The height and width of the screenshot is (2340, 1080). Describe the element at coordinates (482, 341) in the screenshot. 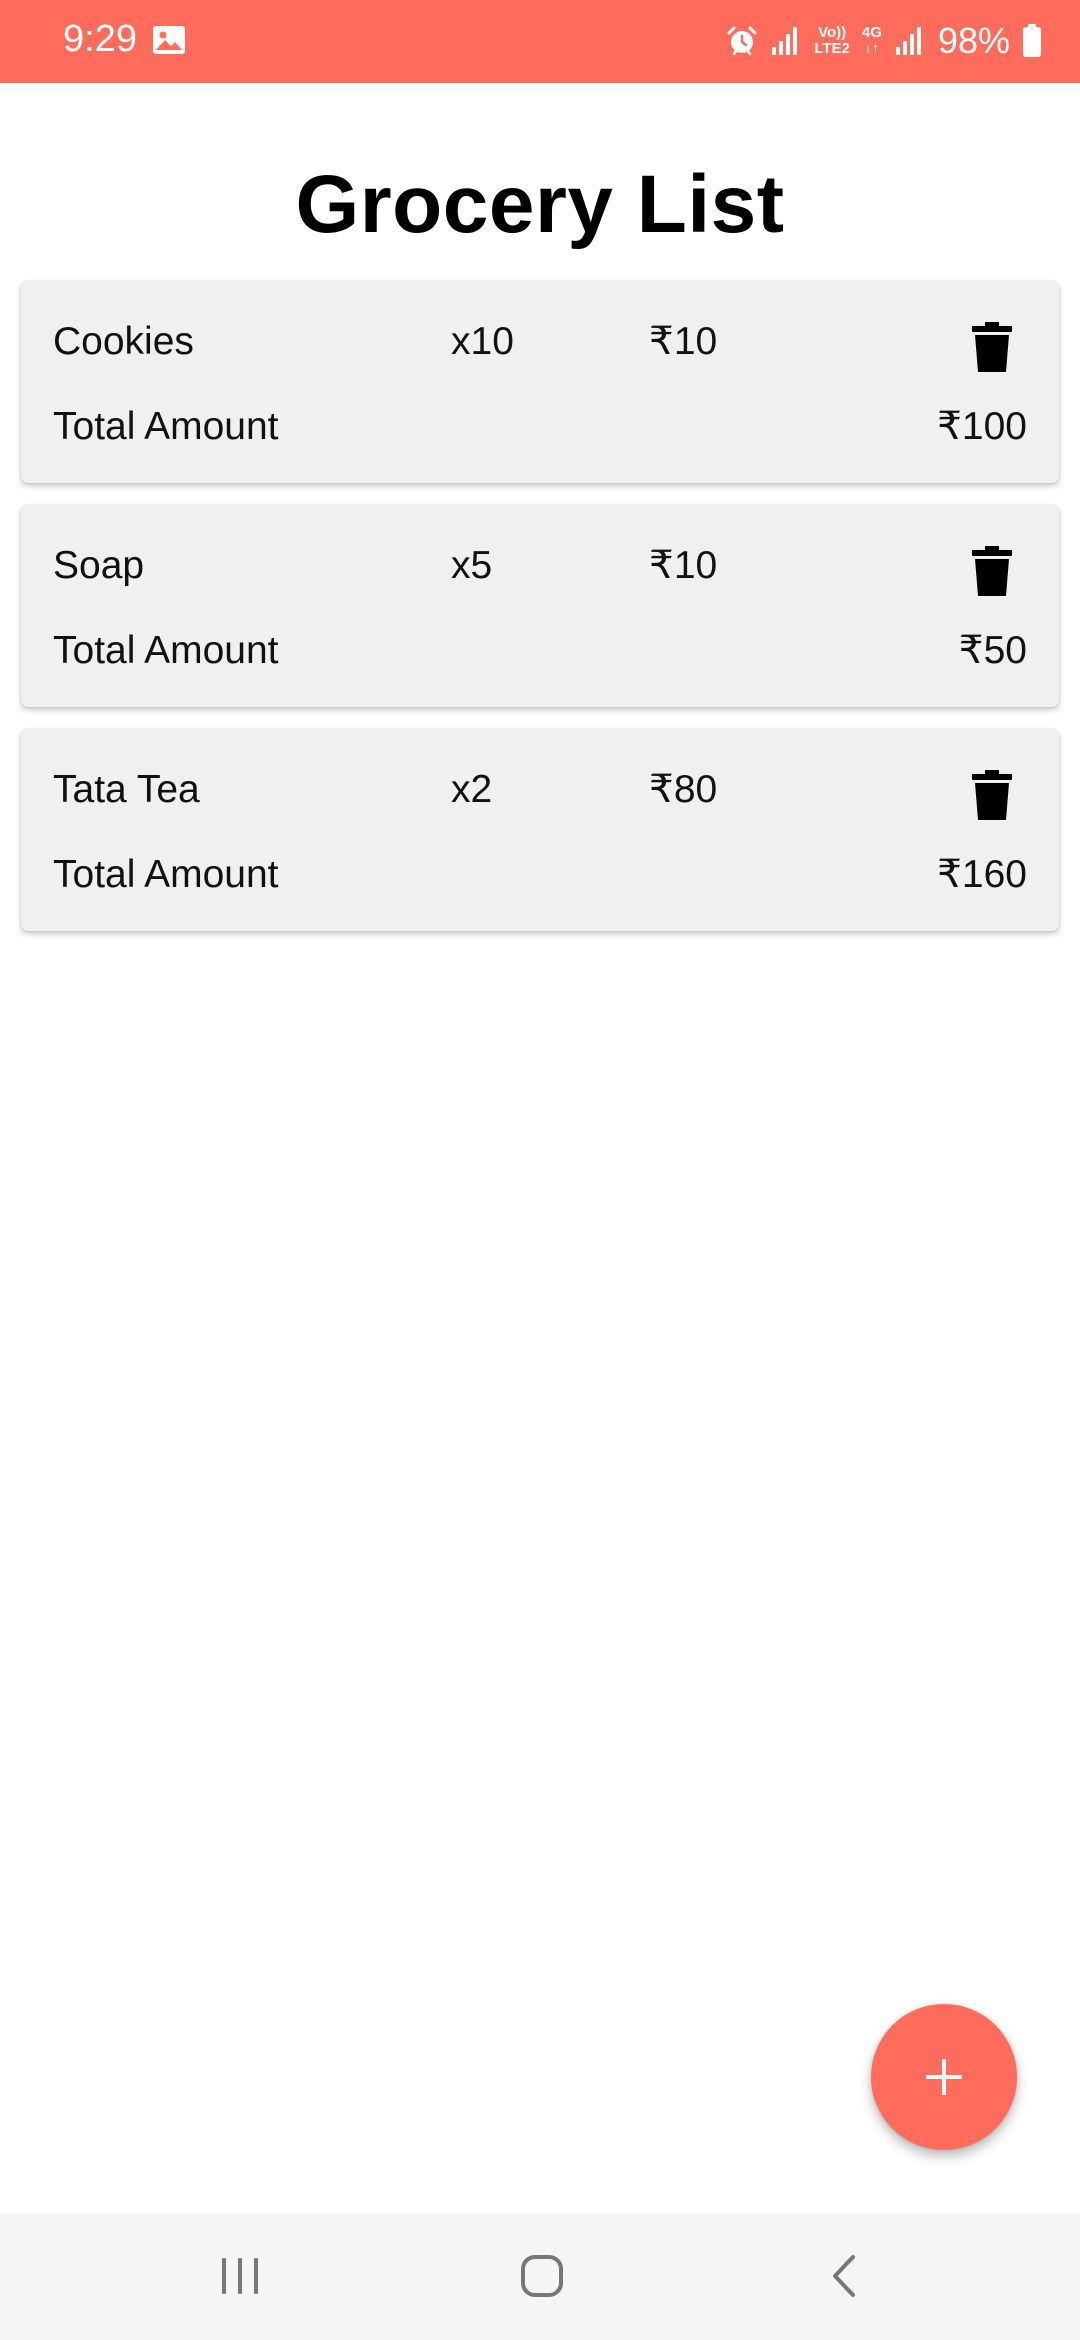

I see `item-quantity: x10` at that location.